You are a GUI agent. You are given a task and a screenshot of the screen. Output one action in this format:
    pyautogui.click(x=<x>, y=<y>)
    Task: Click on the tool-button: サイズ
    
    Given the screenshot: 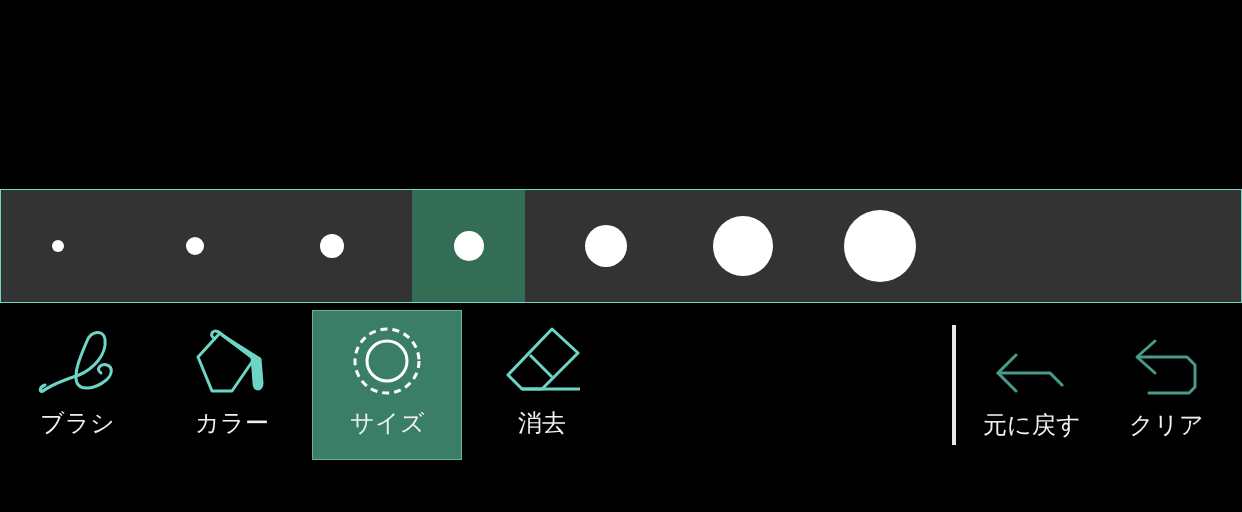 What is the action you would take?
    pyautogui.click(x=387, y=385)
    